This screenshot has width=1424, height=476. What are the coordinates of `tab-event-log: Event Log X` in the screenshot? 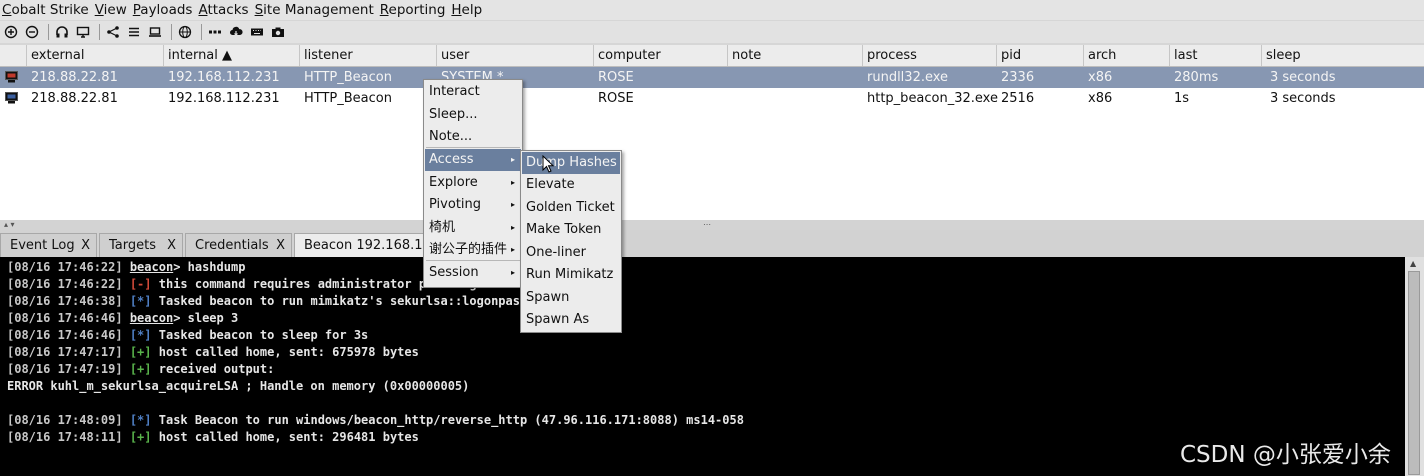 It's located at (48, 245).